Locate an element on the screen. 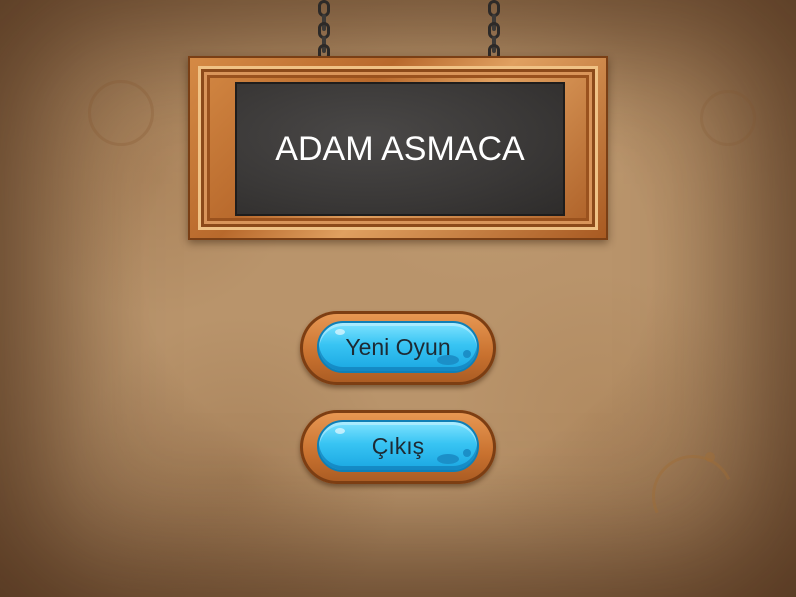 This screenshot has width=796, height=597. coffee-stain is located at coordinates (693, 496).